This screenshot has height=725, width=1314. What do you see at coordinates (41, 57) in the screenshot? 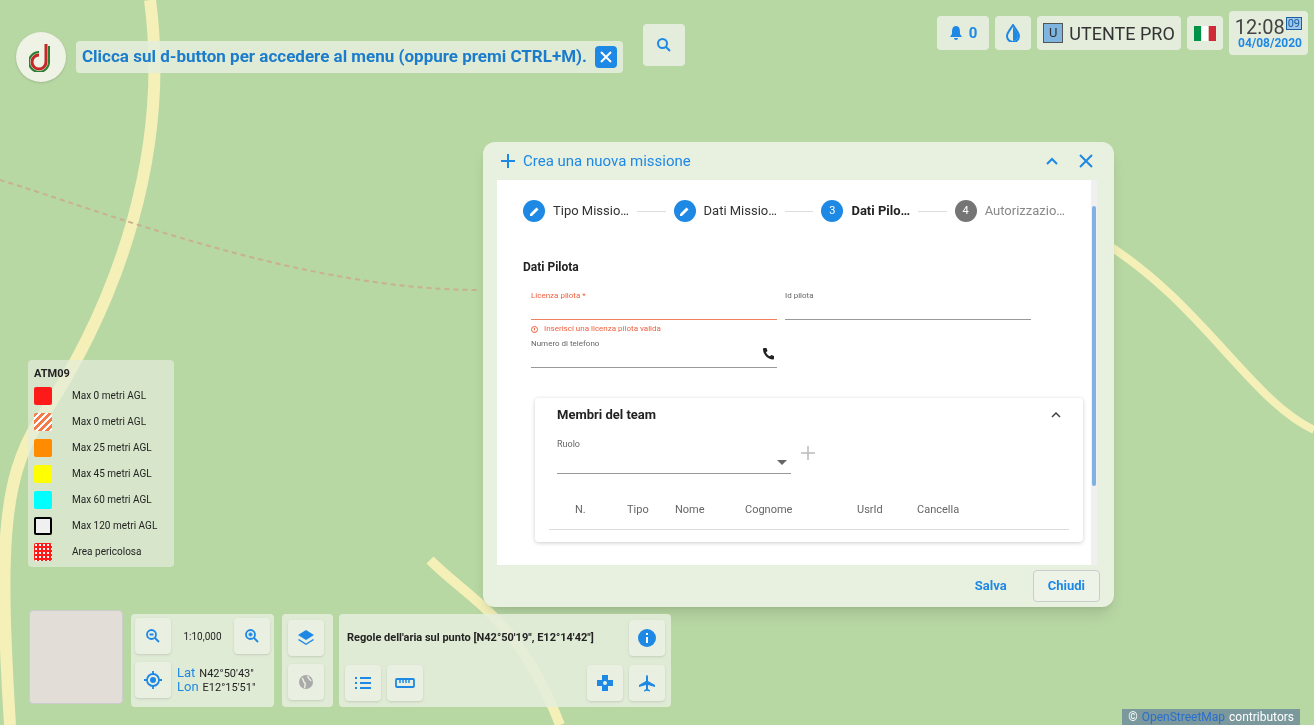
I see `logo-icon` at bounding box center [41, 57].